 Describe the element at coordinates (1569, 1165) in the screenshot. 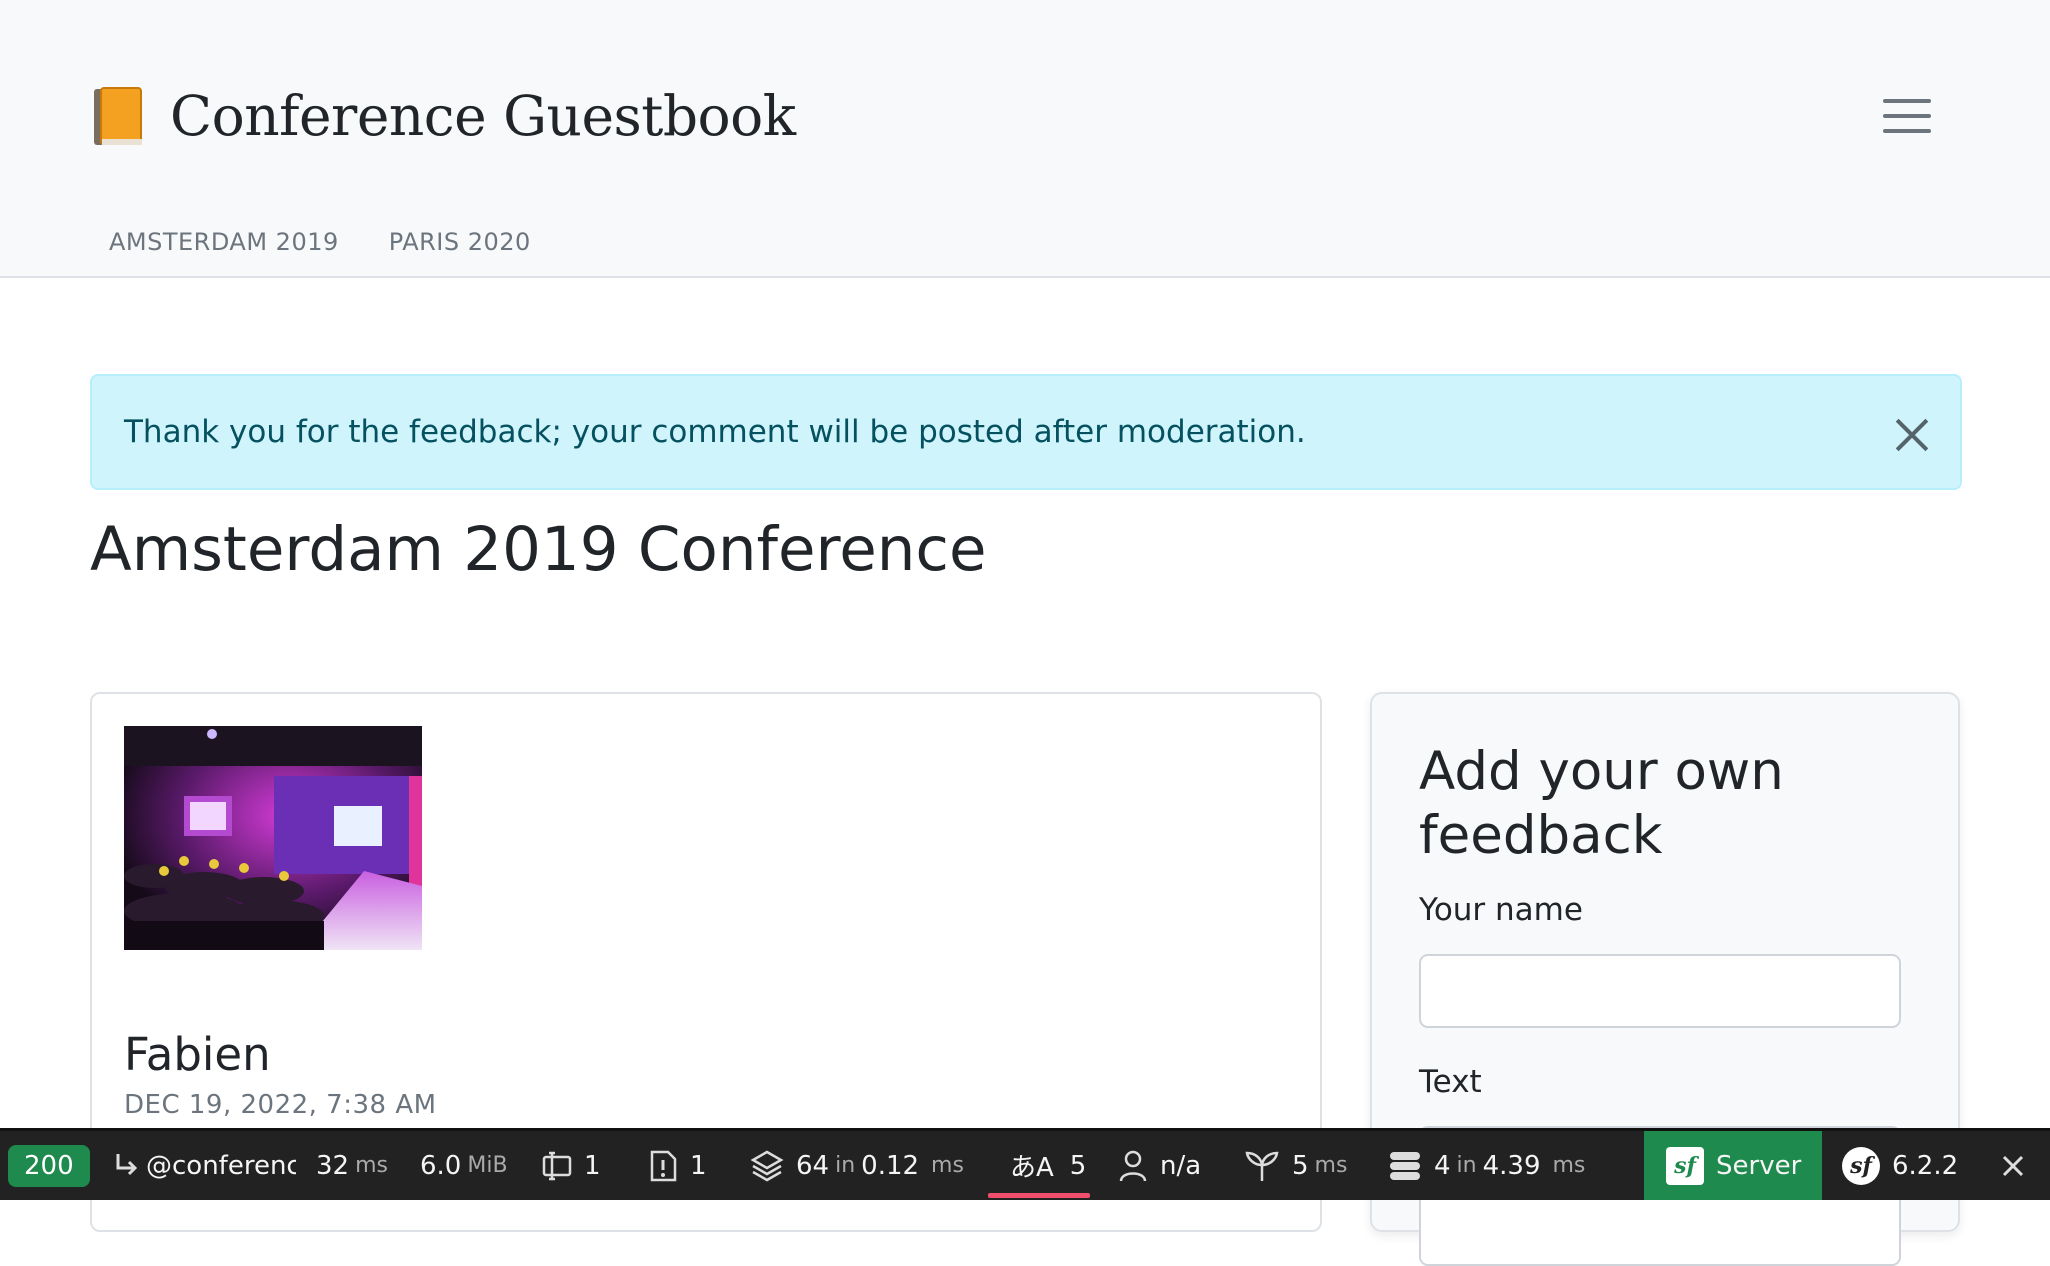

I see `db-unit: ms` at that location.